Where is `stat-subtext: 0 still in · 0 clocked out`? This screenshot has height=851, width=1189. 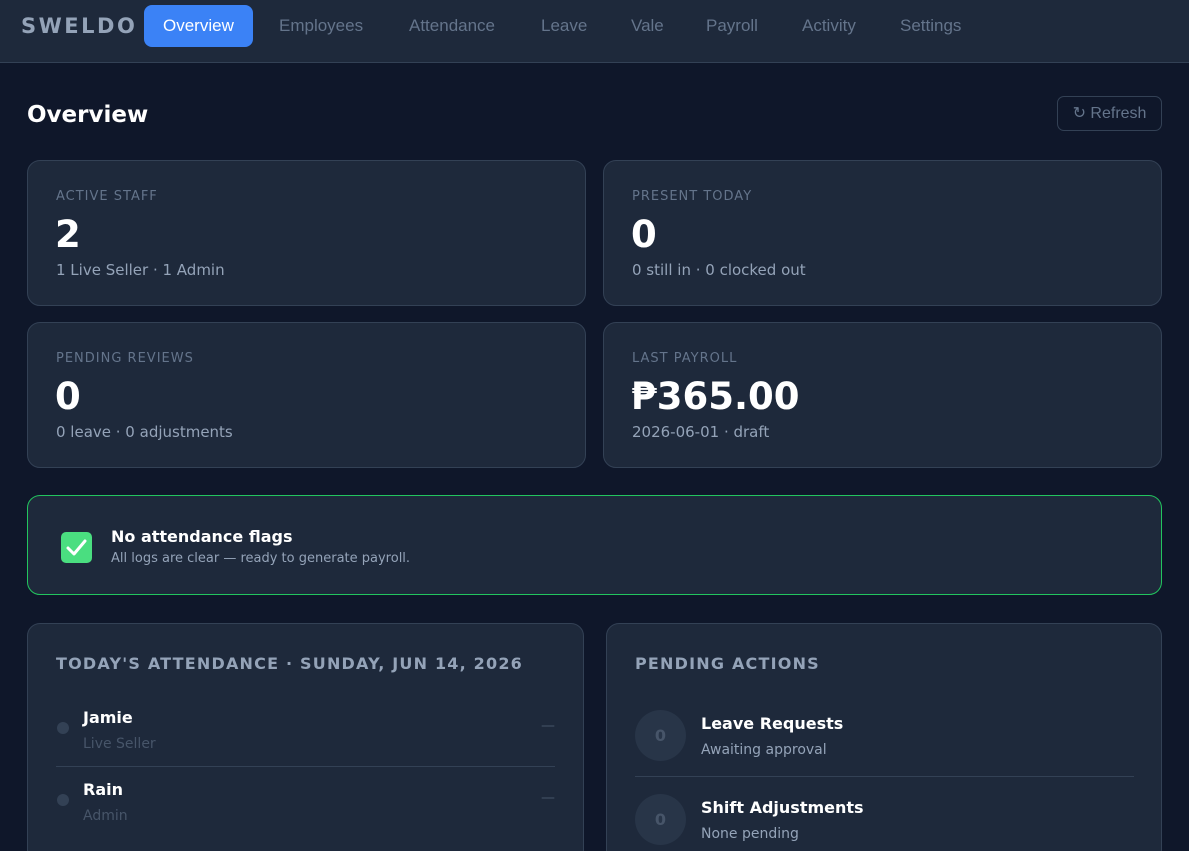
stat-subtext: 0 still in · 0 clocked out is located at coordinates (719, 270).